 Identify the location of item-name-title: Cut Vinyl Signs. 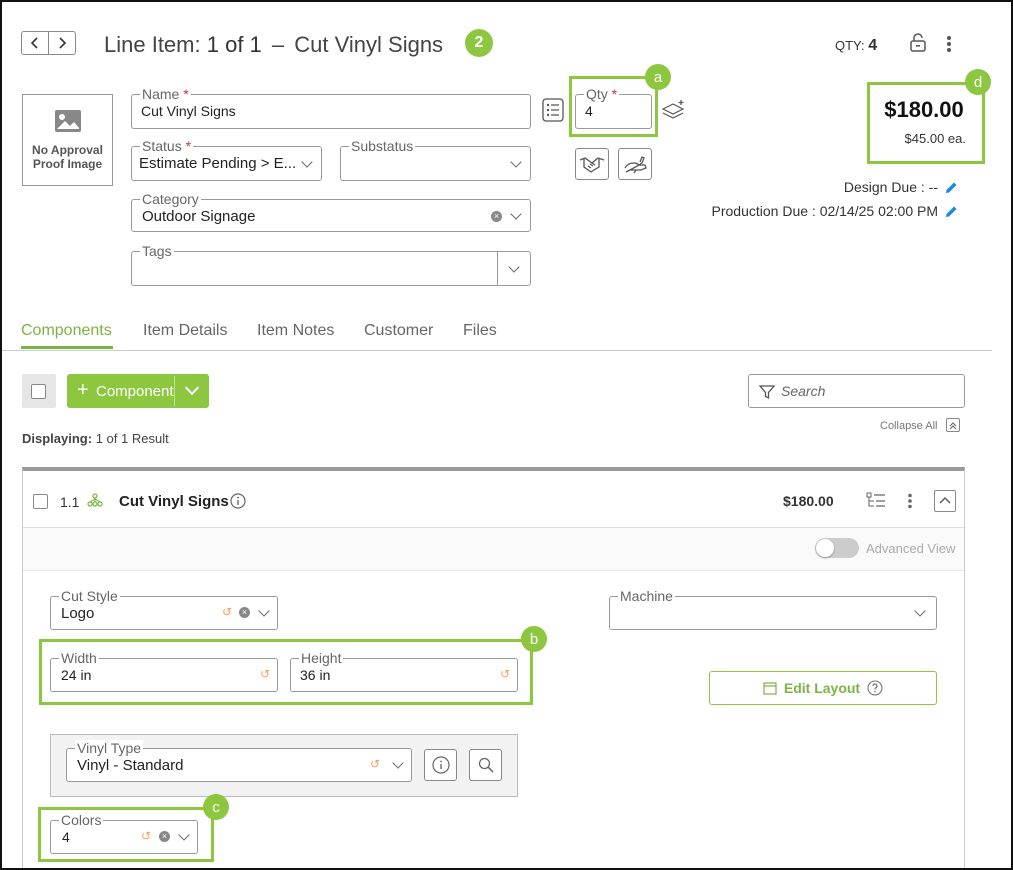
(369, 44).